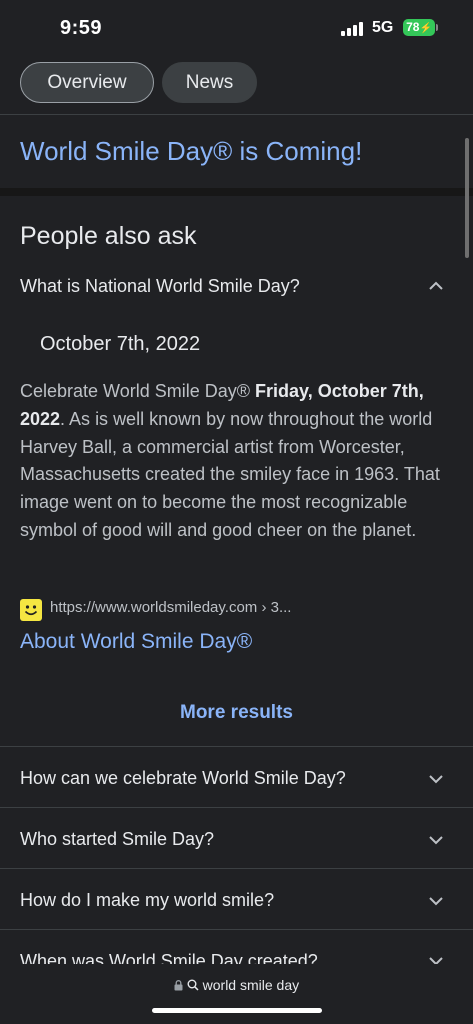  Describe the element at coordinates (236, 28) in the screenshot. I see `status-bar: 9:59 5G 78⚡` at that location.